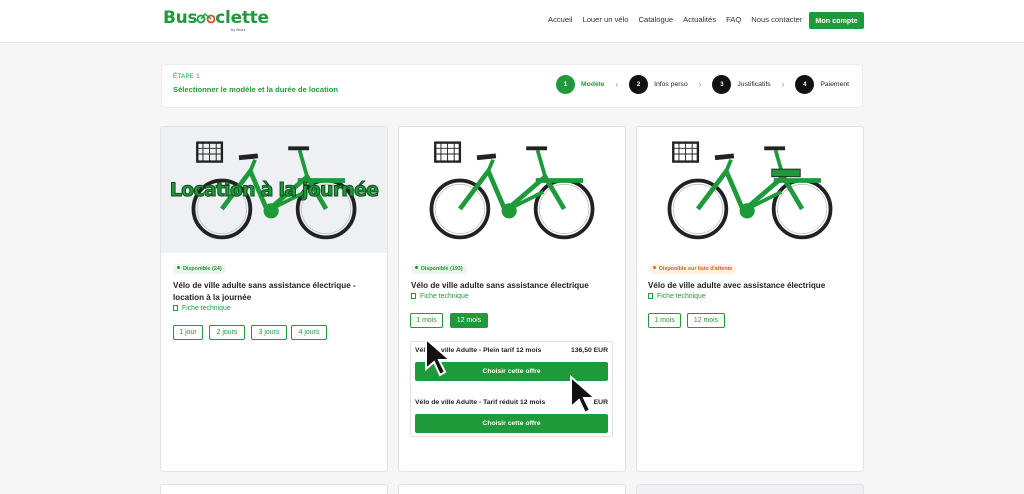 This screenshot has height=494, width=1024. What do you see at coordinates (605, 19) in the screenshot?
I see `nav-louer-un-velo: Louer un vélo` at bounding box center [605, 19].